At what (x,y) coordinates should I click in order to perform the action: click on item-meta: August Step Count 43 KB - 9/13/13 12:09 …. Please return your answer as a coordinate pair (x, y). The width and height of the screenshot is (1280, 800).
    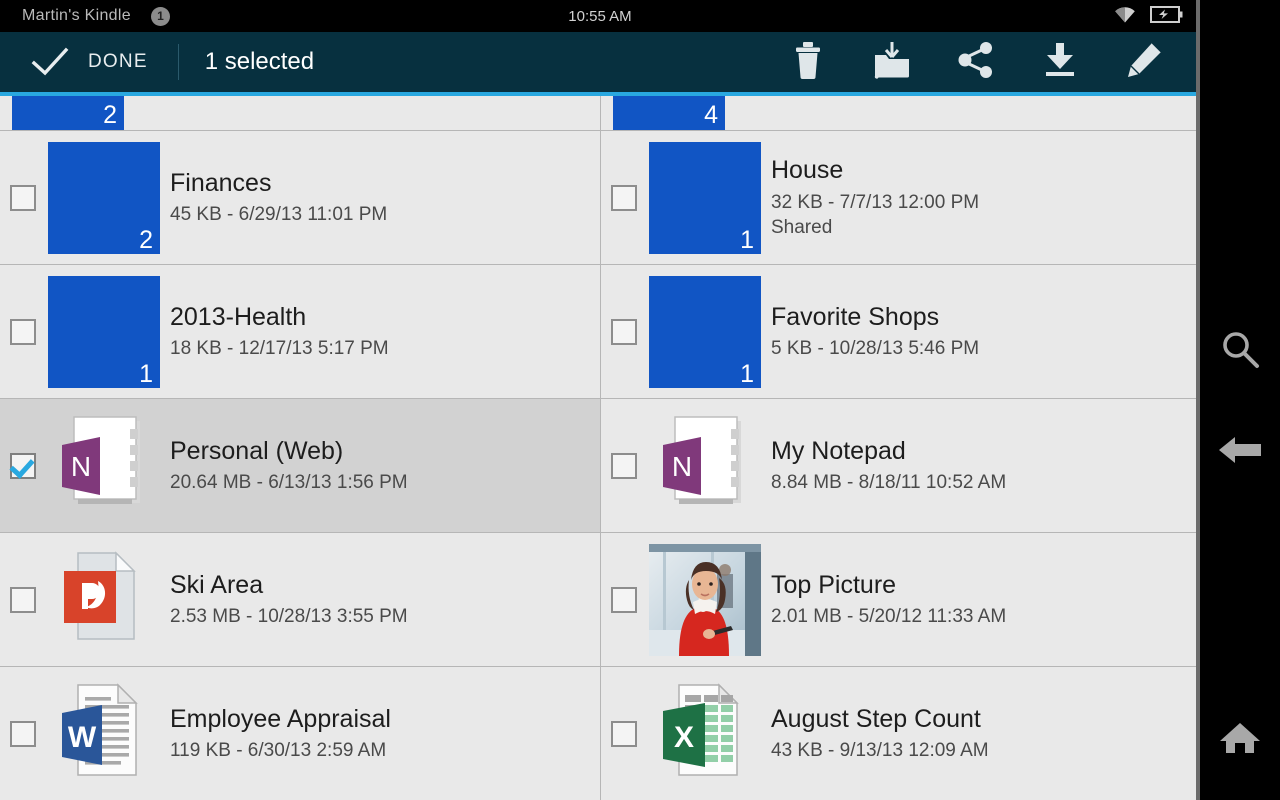
    Looking at the image, I should click on (880, 734).